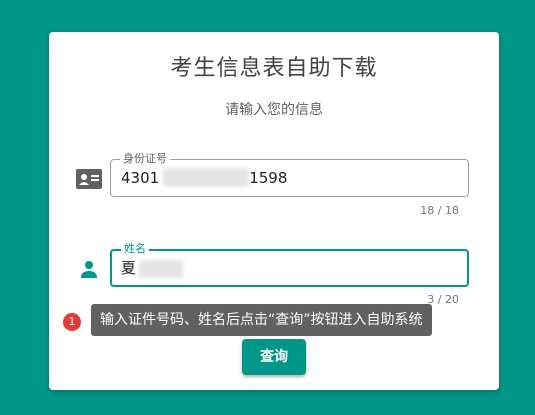 The height and width of the screenshot is (415, 535). Describe the element at coordinates (140, 178) in the screenshot. I see `id-number-prefix: 4301` at that location.